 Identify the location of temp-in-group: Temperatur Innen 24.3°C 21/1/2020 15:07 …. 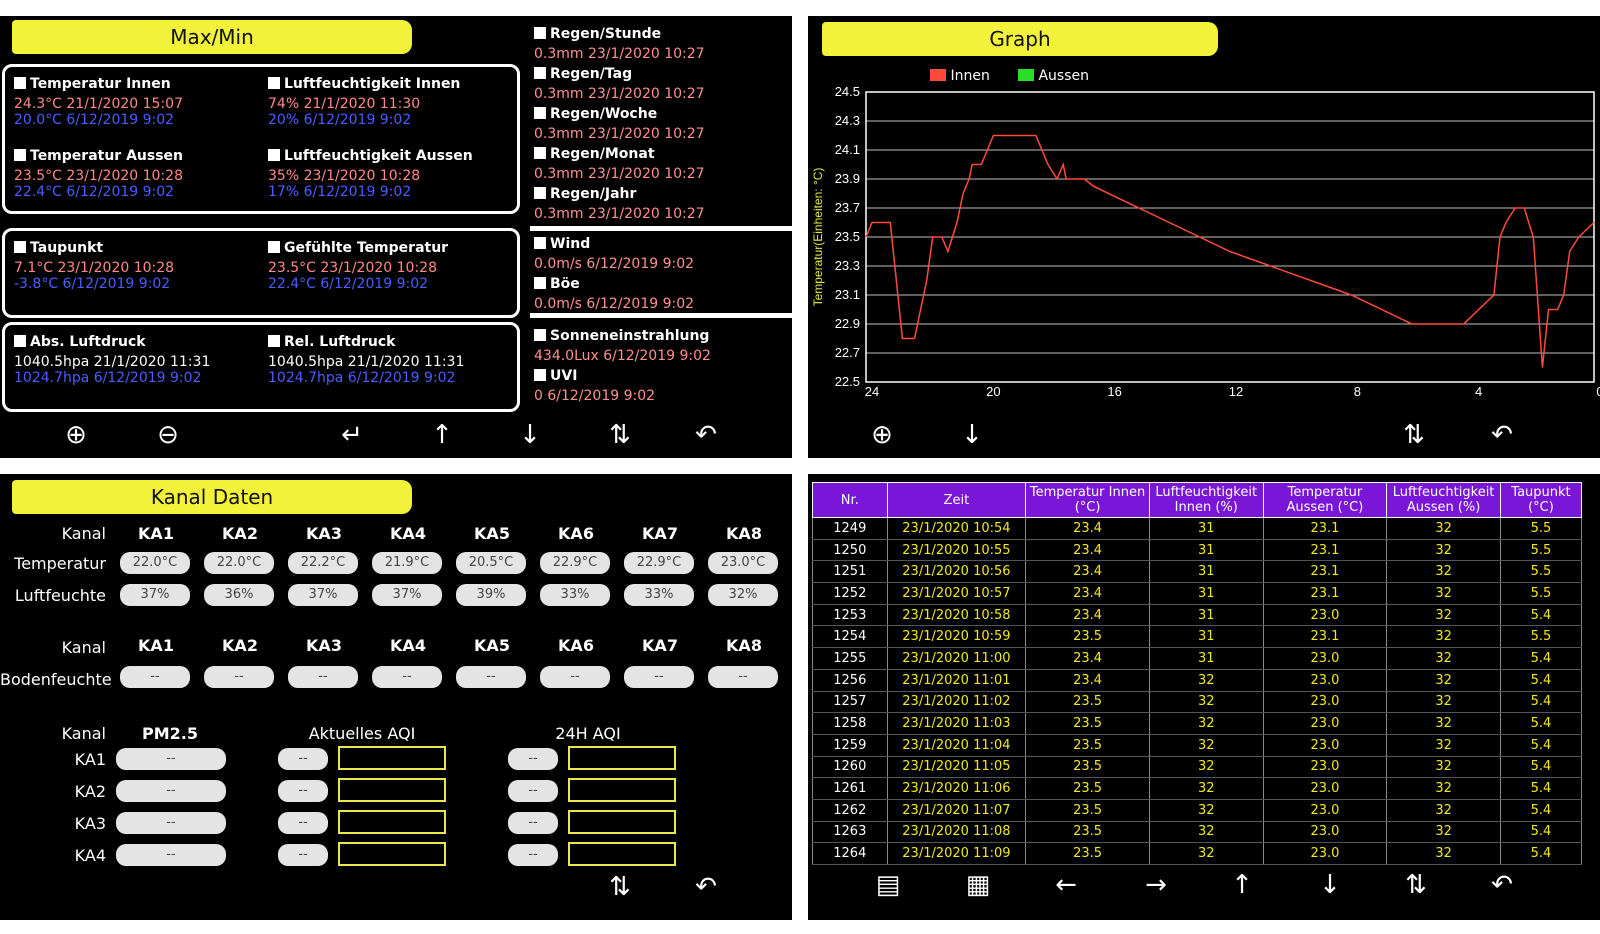
(98, 102).